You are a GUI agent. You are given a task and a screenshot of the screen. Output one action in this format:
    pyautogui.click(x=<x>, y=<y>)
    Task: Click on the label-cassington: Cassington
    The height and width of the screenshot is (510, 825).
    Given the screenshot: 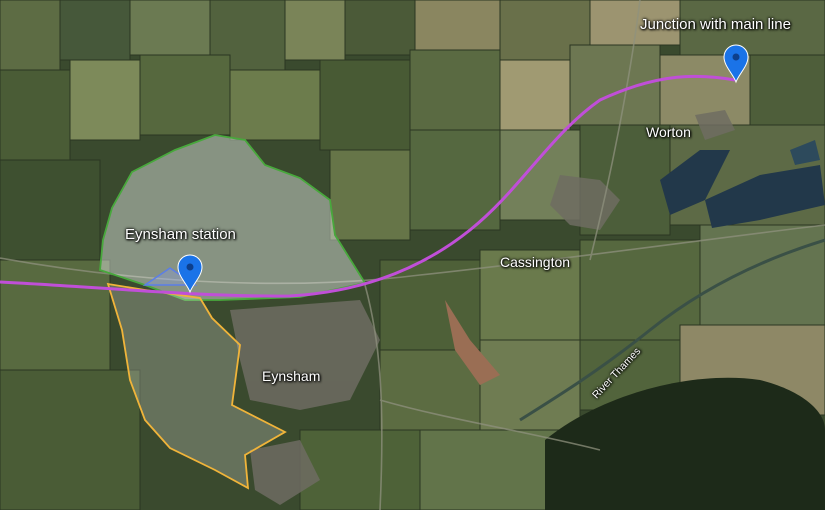 What is the action you would take?
    pyautogui.click(x=535, y=262)
    